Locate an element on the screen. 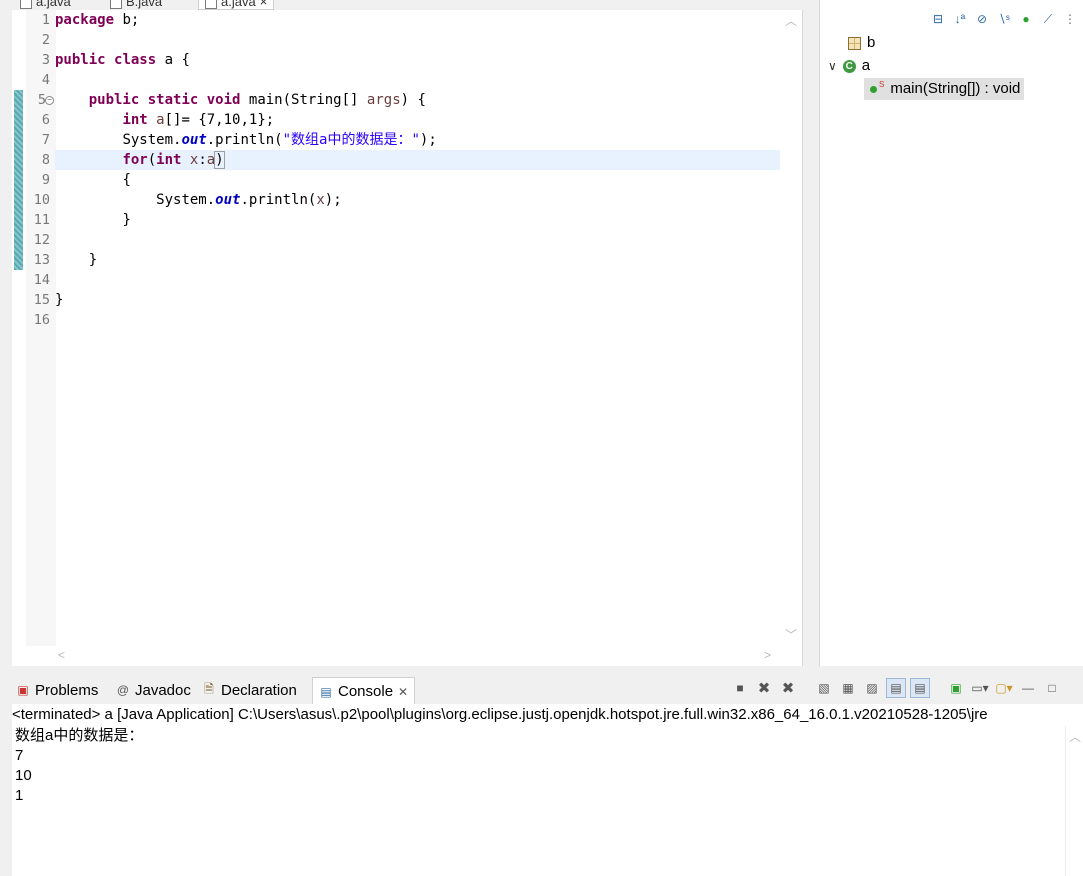  pin-console-icon: ▣ is located at coordinates (956, 688).